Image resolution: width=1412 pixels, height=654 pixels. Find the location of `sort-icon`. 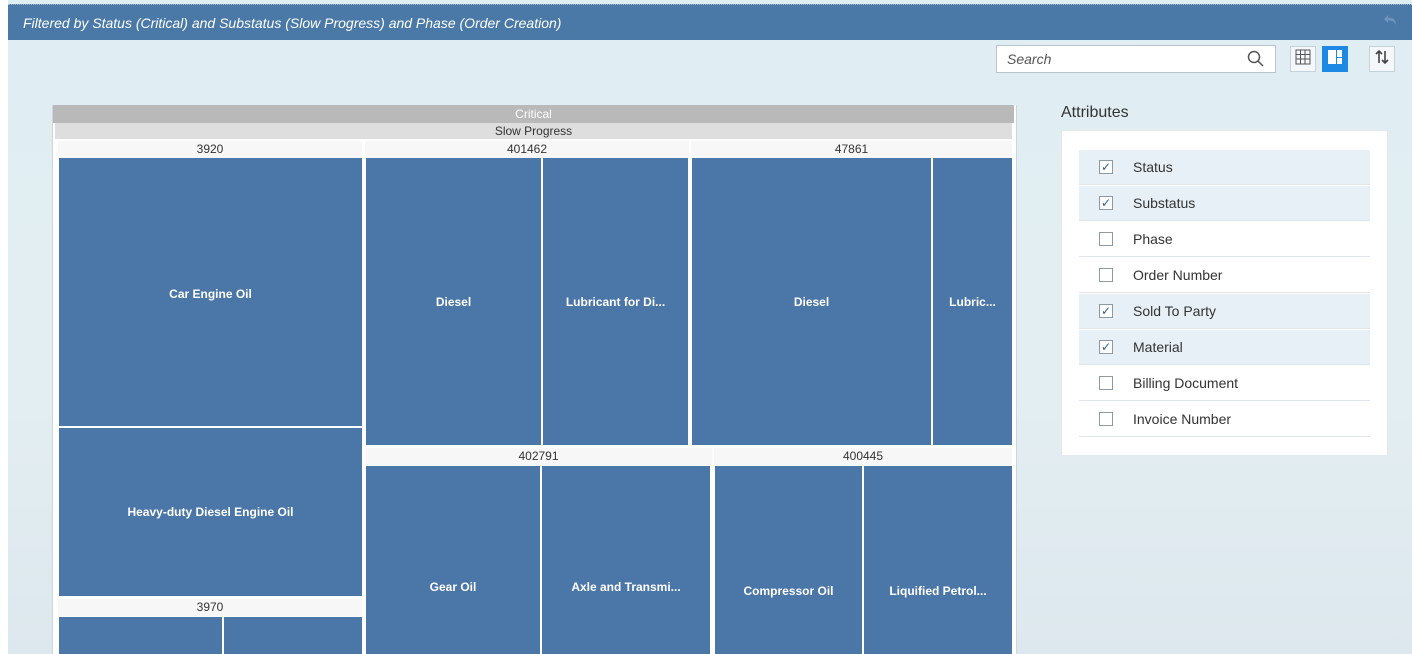

sort-icon is located at coordinates (1382, 59).